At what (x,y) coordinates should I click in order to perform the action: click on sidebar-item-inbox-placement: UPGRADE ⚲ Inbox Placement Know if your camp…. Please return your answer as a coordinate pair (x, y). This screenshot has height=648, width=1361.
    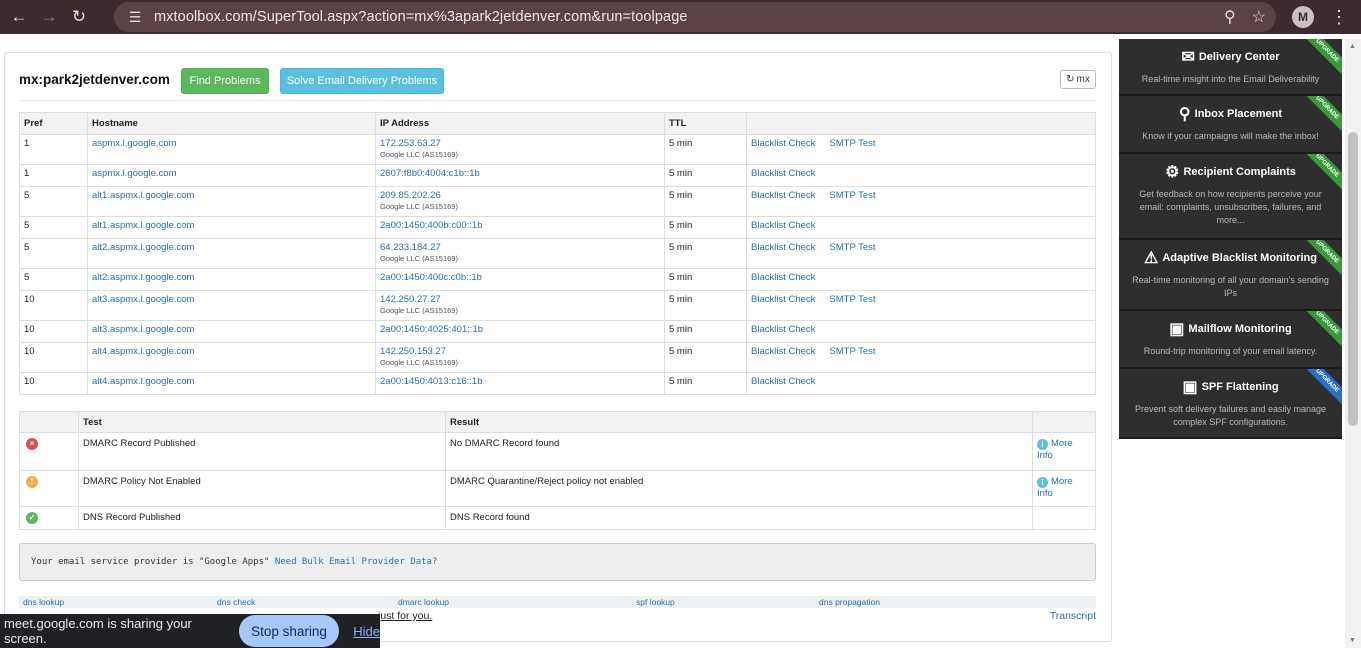
    Looking at the image, I should click on (1230, 125).